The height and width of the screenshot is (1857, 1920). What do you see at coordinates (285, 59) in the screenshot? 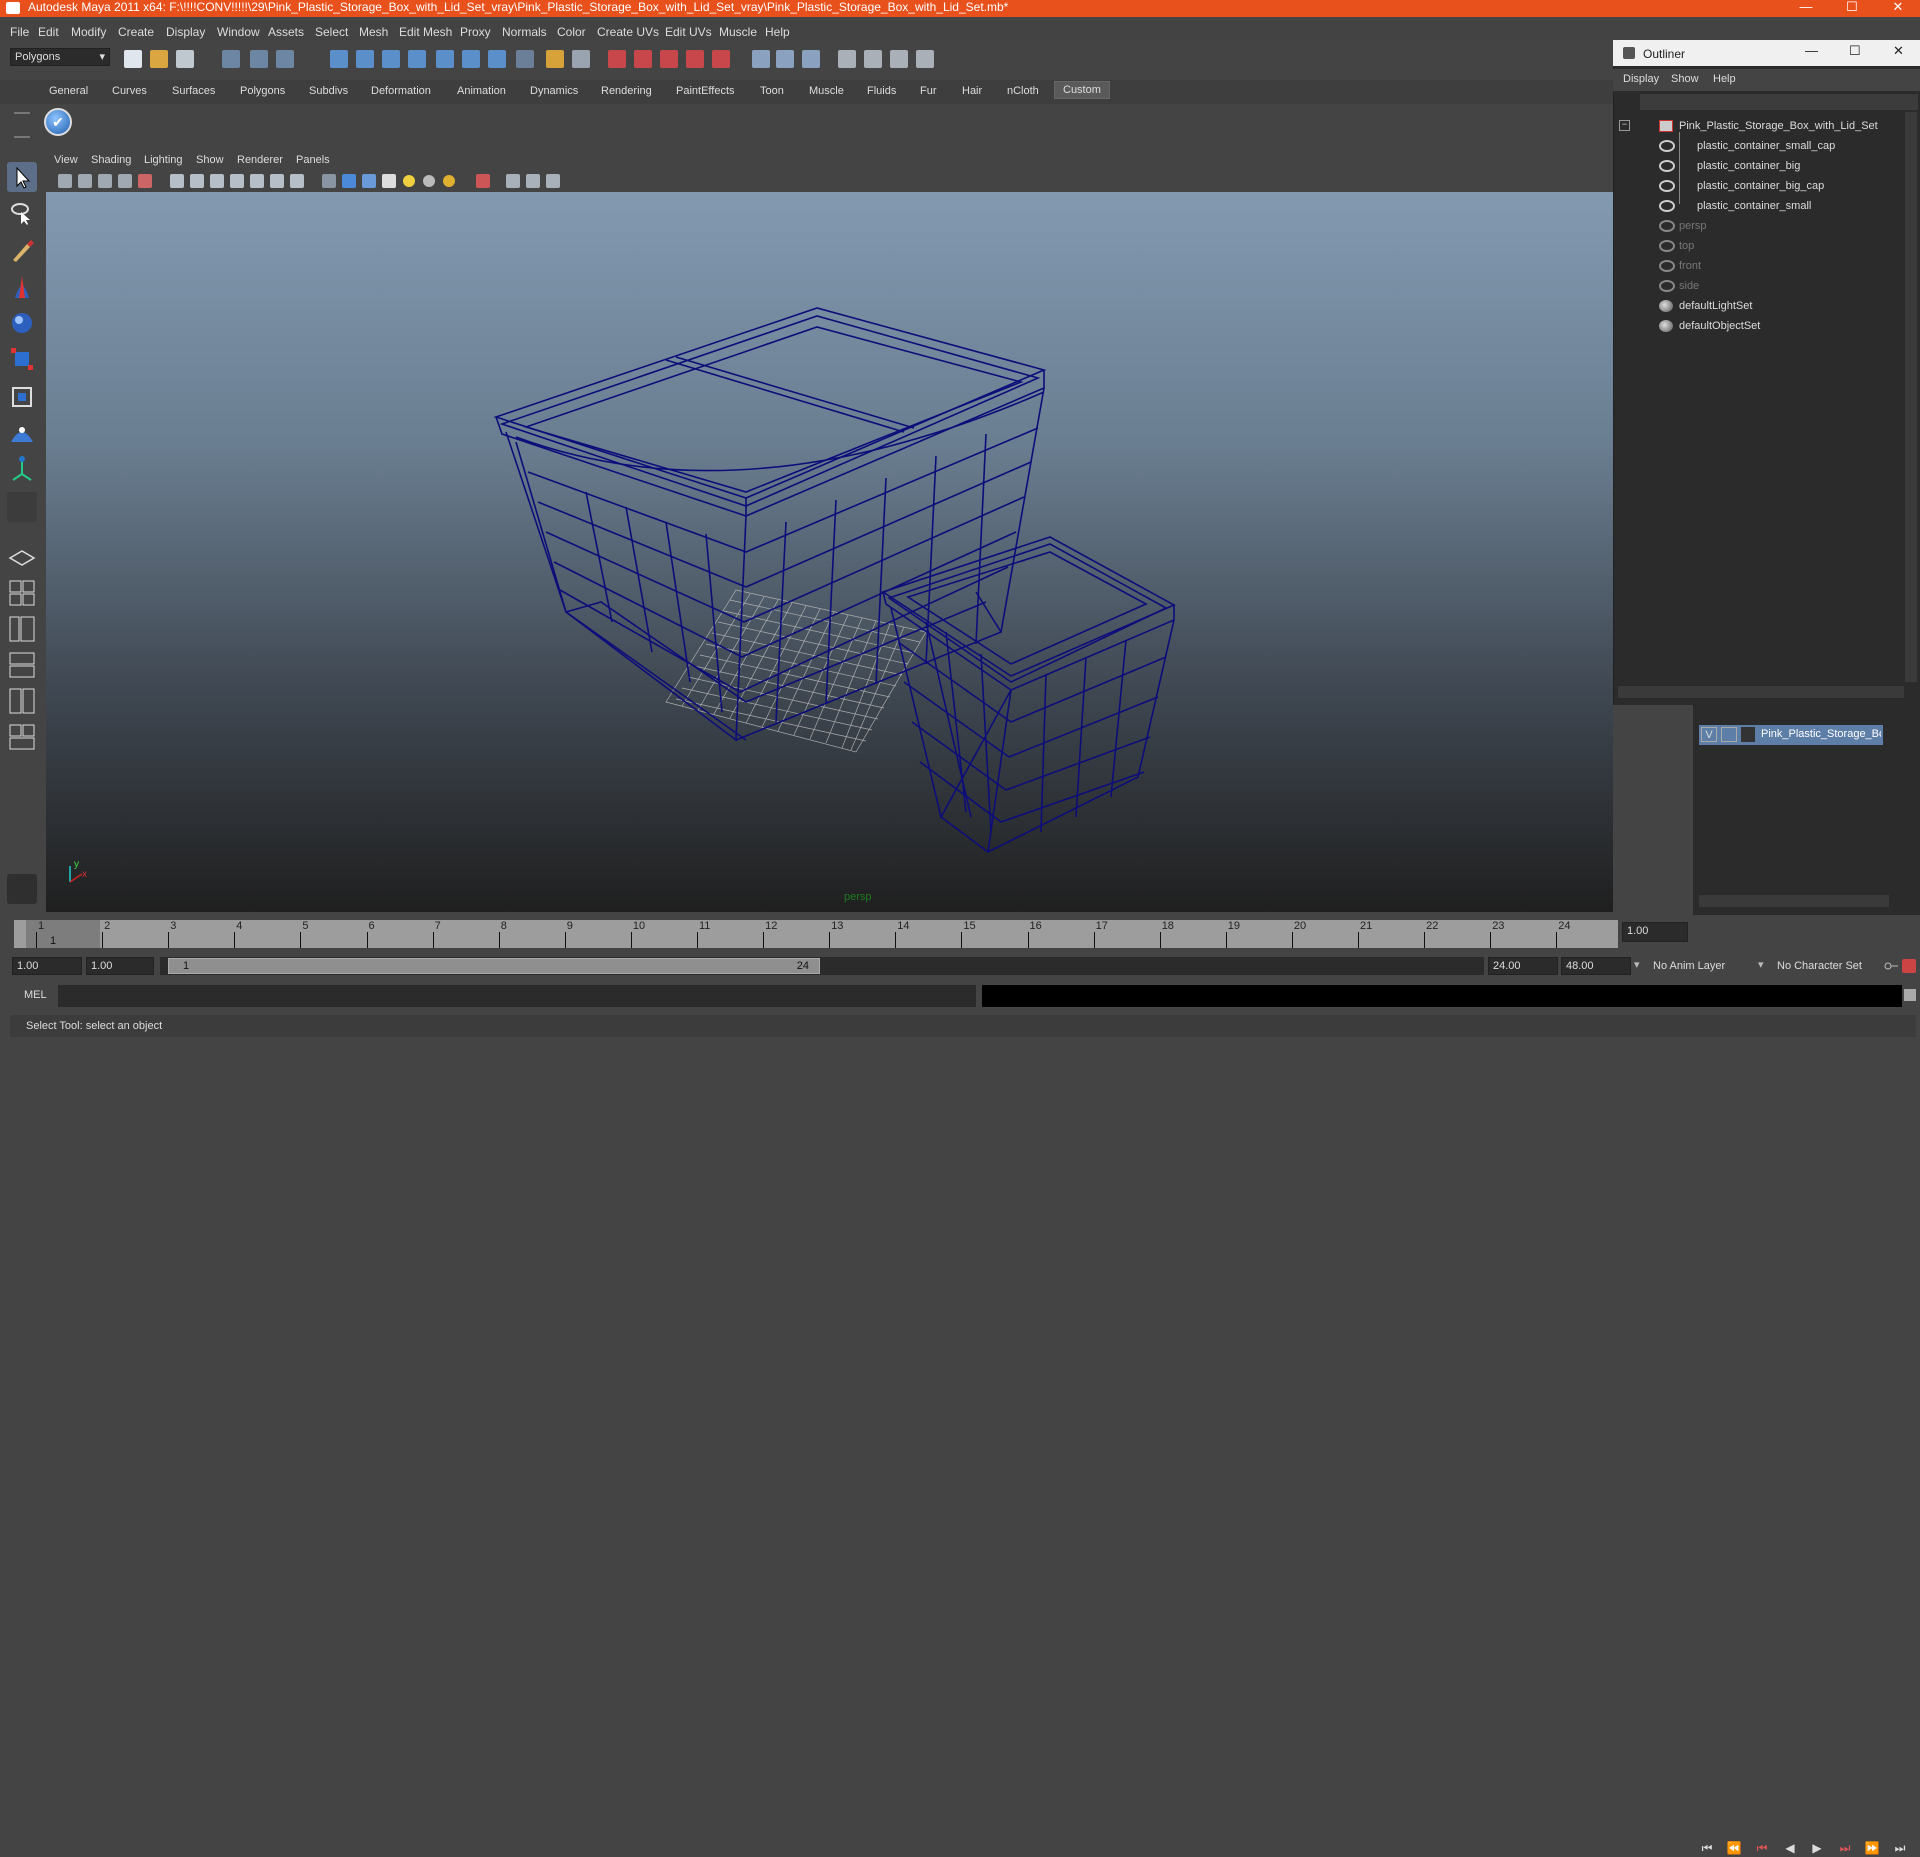
I see `select-component-icon` at bounding box center [285, 59].